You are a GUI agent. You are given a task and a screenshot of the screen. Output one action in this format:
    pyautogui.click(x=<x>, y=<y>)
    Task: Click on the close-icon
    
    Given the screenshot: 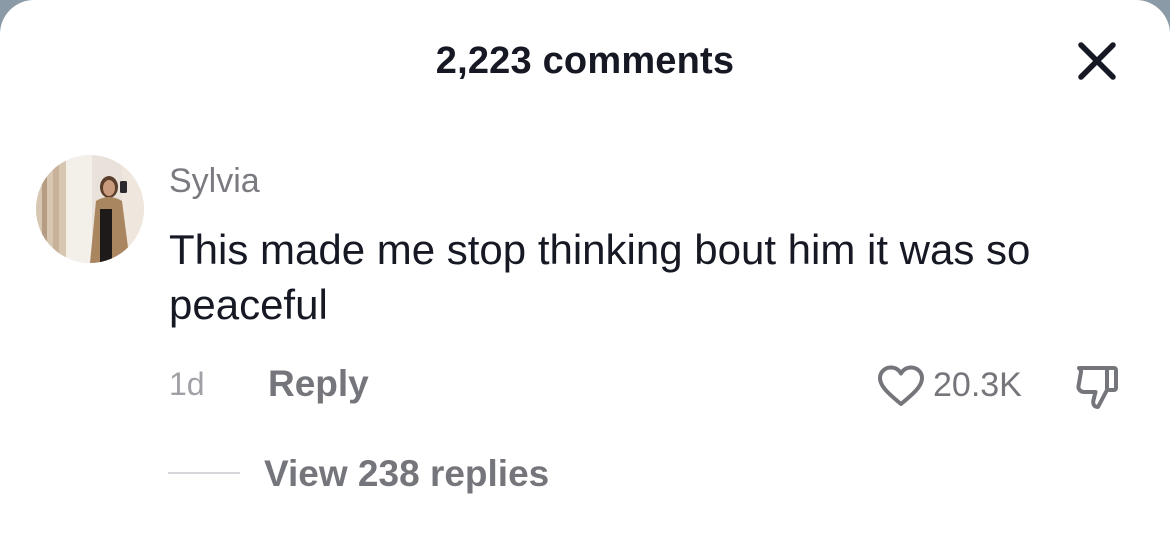 What is the action you would take?
    pyautogui.click(x=1097, y=61)
    